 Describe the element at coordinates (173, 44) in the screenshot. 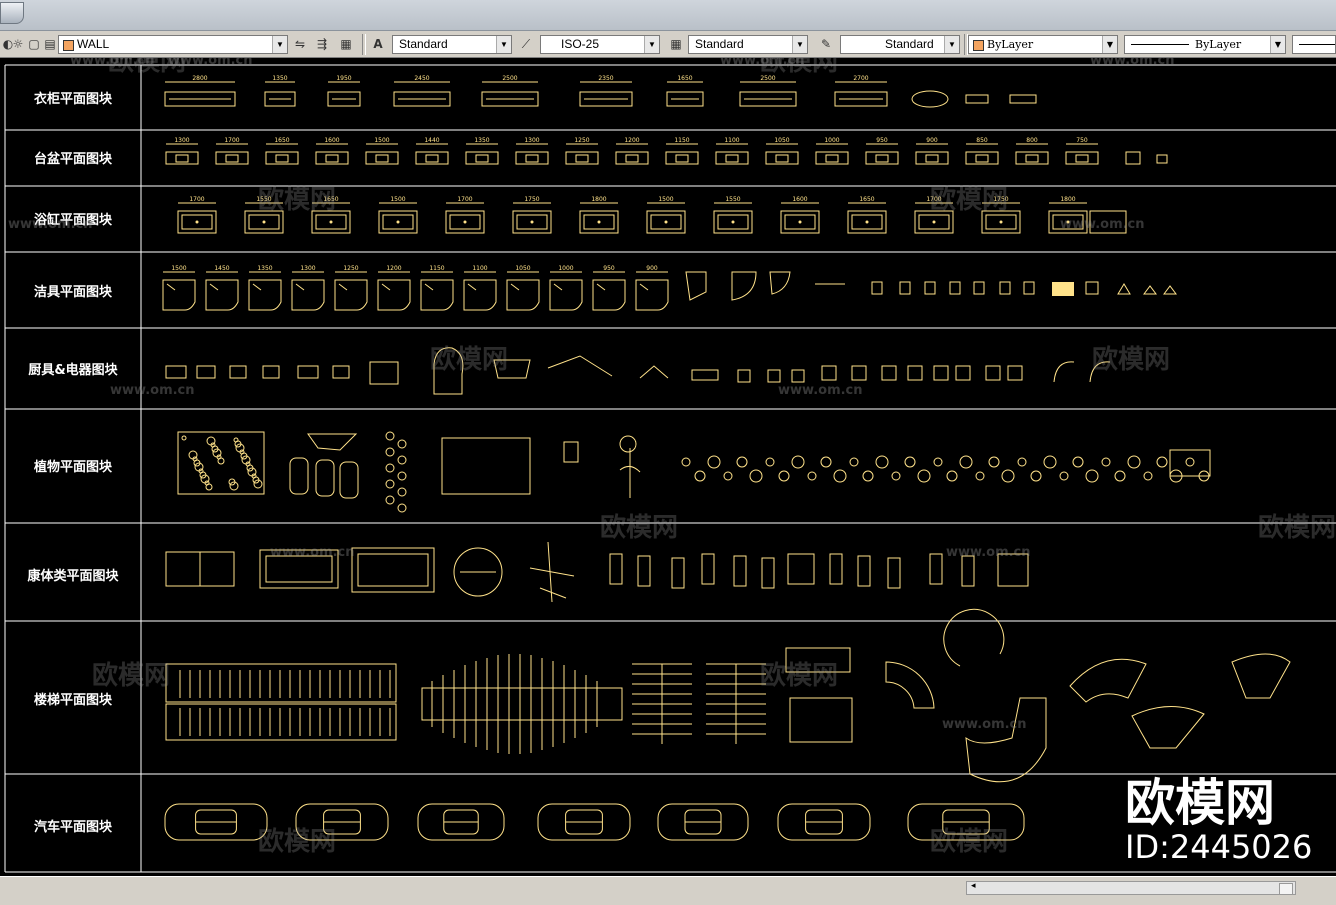

I see `layer-dropdown: WALL ▼` at that location.